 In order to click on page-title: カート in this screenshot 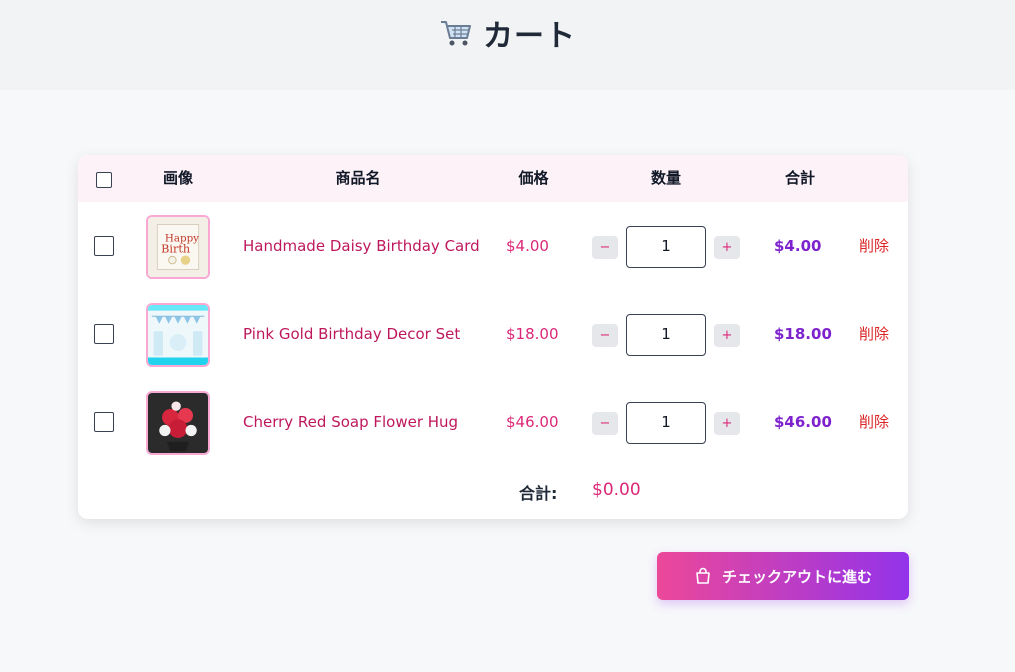, I will do `click(529, 36)`.